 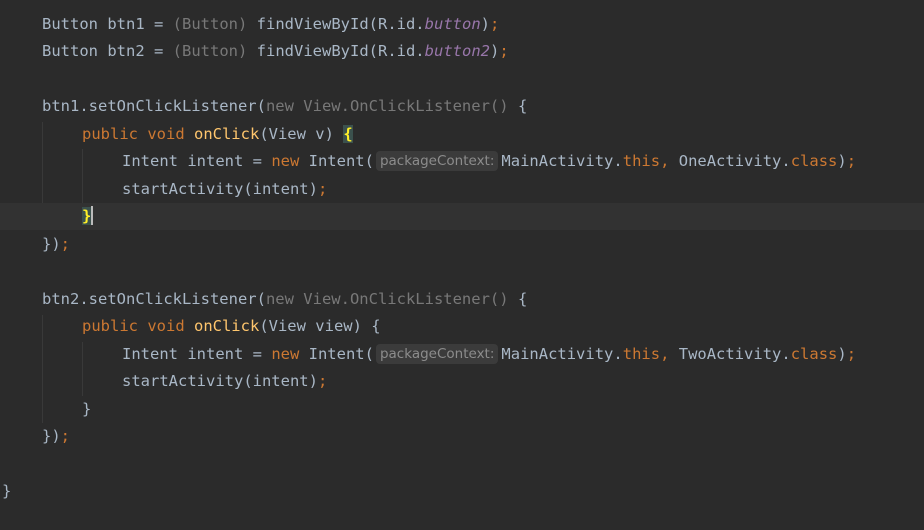 What do you see at coordinates (140, 24) in the screenshot?
I see `variable-token: btn1 =` at bounding box center [140, 24].